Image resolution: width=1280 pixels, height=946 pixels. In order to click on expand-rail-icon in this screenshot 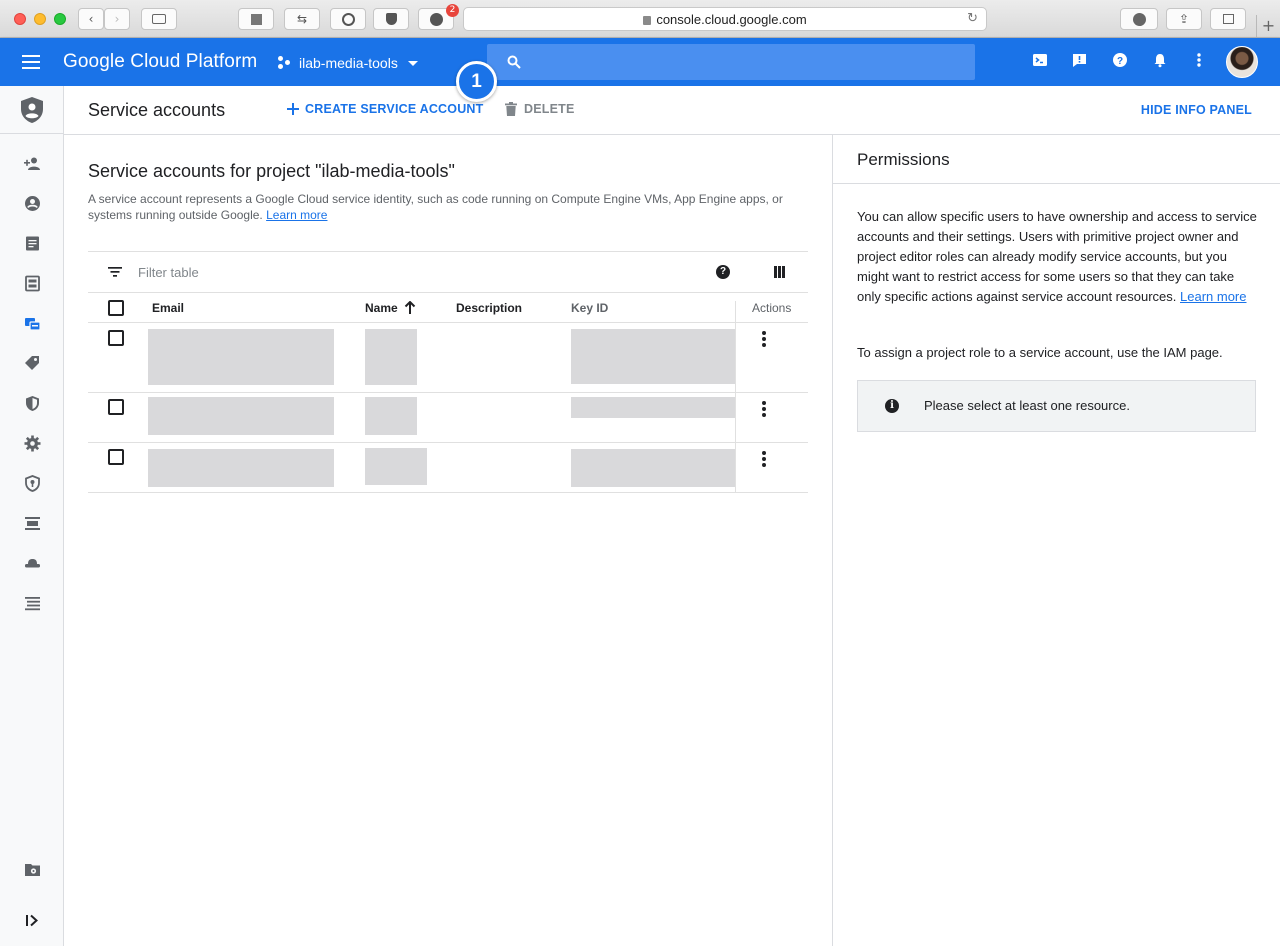, I will do `click(32, 920)`.